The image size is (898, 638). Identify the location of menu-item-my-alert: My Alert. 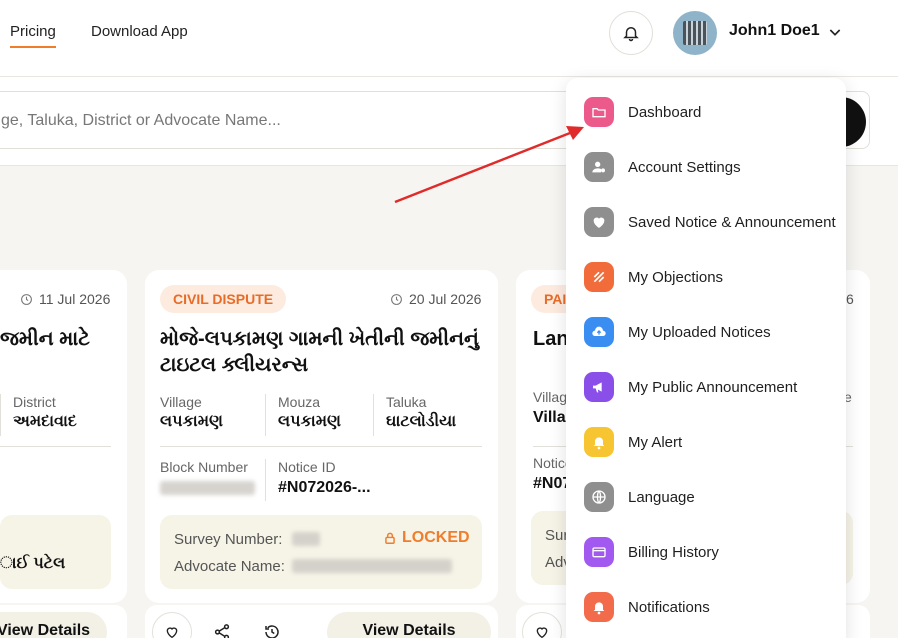
(633, 442).